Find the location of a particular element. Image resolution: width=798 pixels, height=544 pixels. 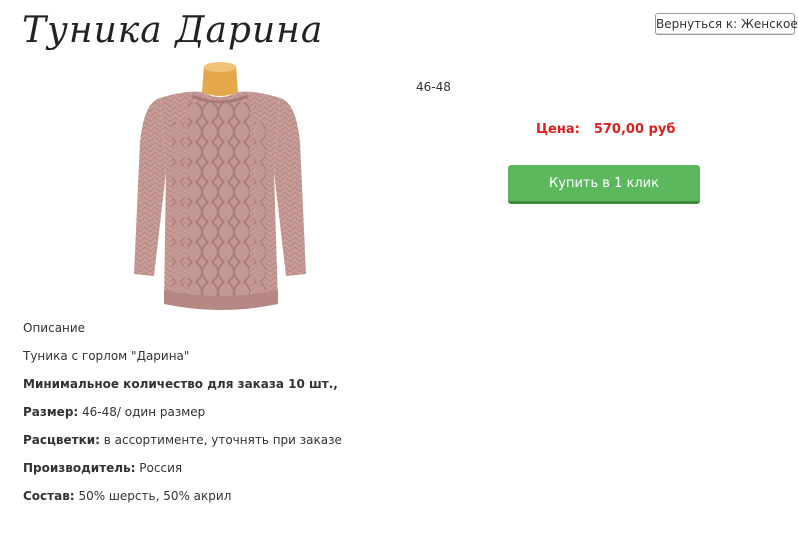

colors-value: в ассортименте, уточнять при заказе is located at coordinates (222, 440).